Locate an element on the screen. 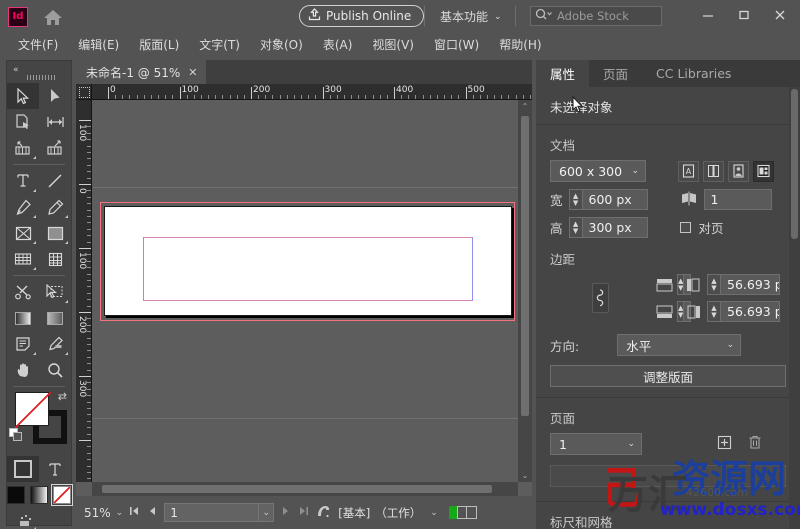 The height and width of the screenshot is (529, 800). minimize-button is located at coordinates (708, 15).